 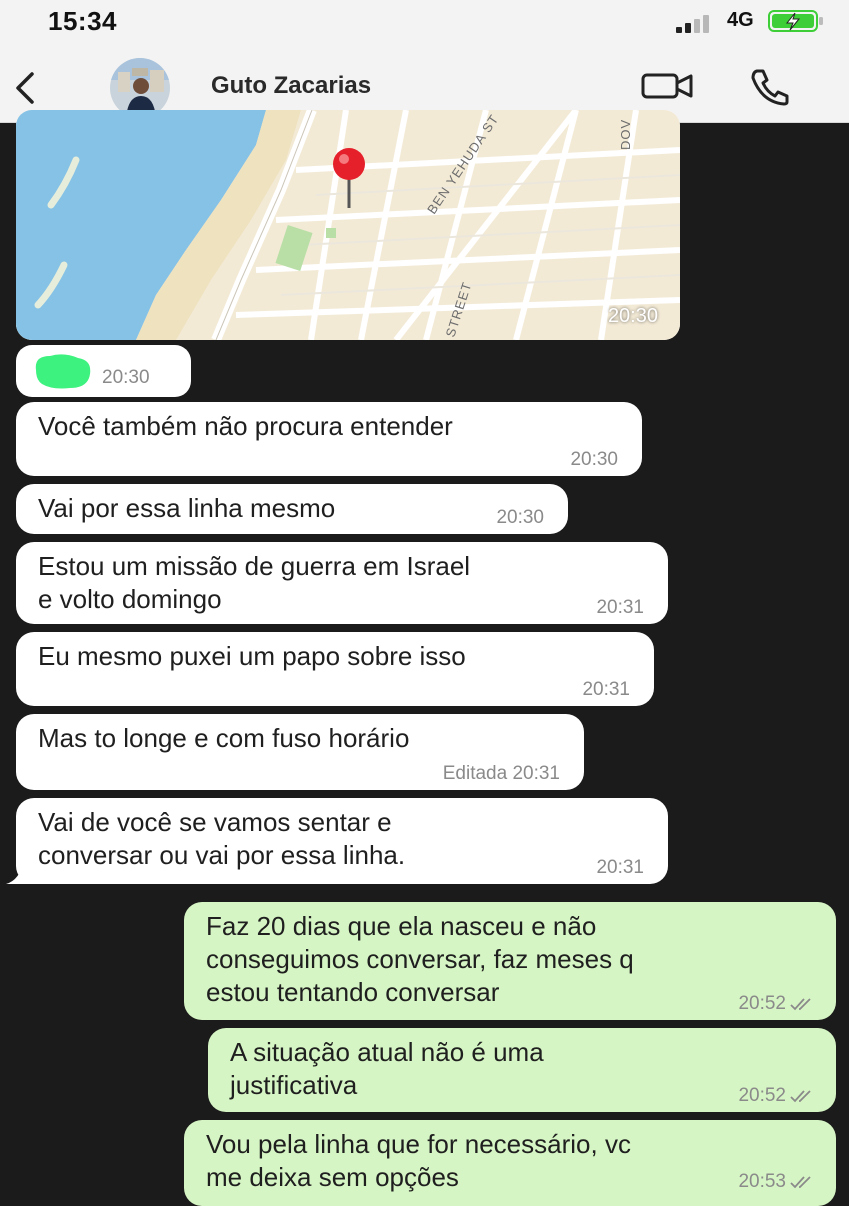 I want to click on signal-icon, so click(x=692, y=24).